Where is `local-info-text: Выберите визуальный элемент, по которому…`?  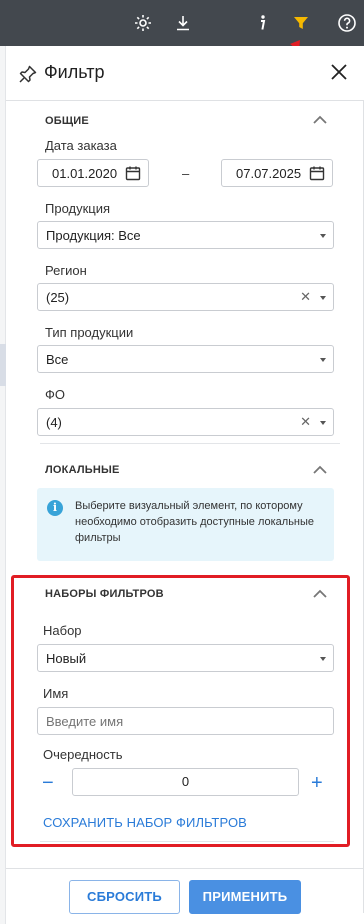 local-info-text: Выберите визуальный элемент, по которому… is located at coordinates (195, 522).